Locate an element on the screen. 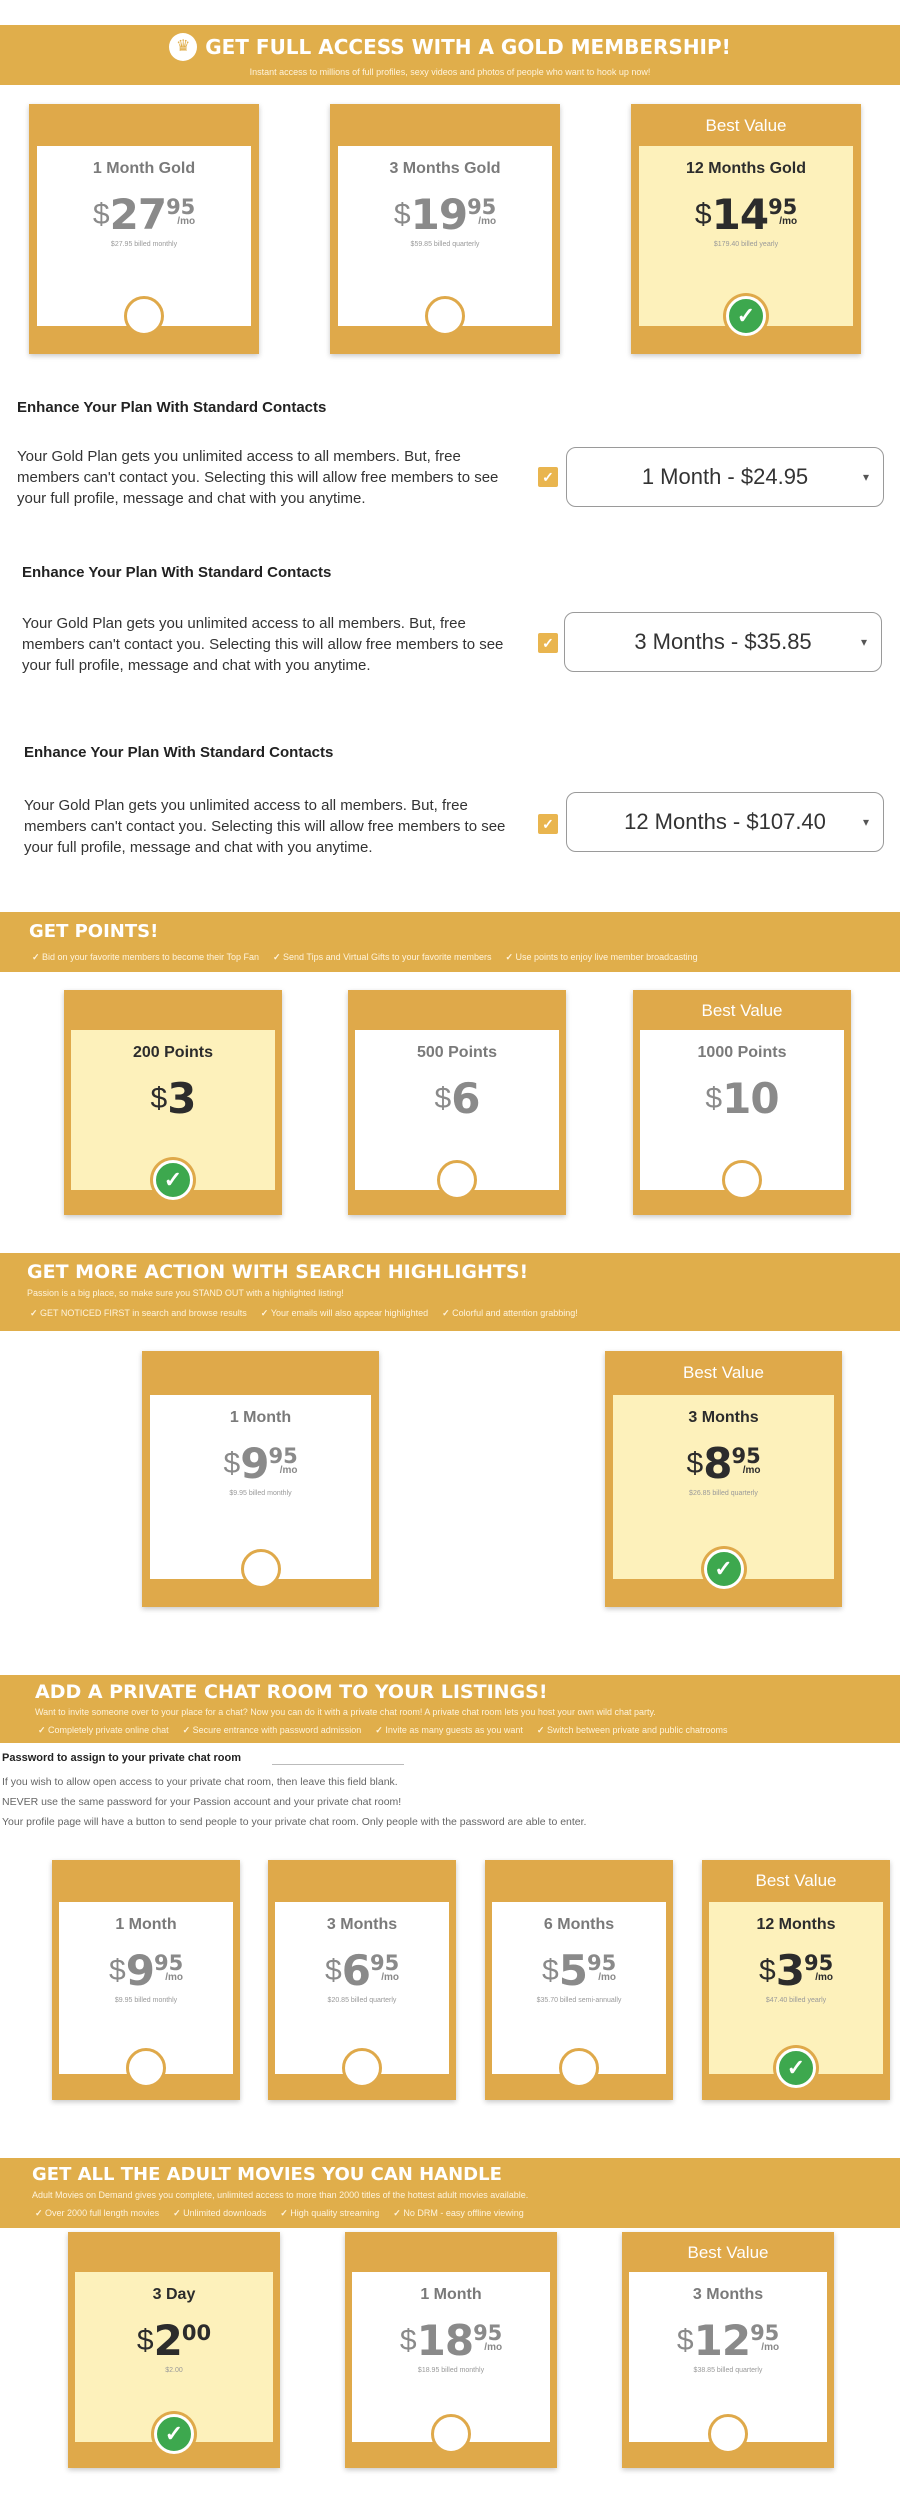 The image size is (900, 2513). plan-name: 1000 Points is located at coordinates (742, 1052).